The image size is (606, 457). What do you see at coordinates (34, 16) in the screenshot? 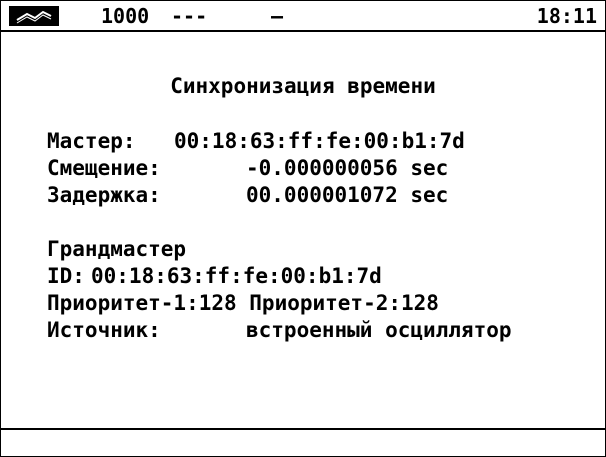
I see `signal-icon` at bounding box center [34, 16].